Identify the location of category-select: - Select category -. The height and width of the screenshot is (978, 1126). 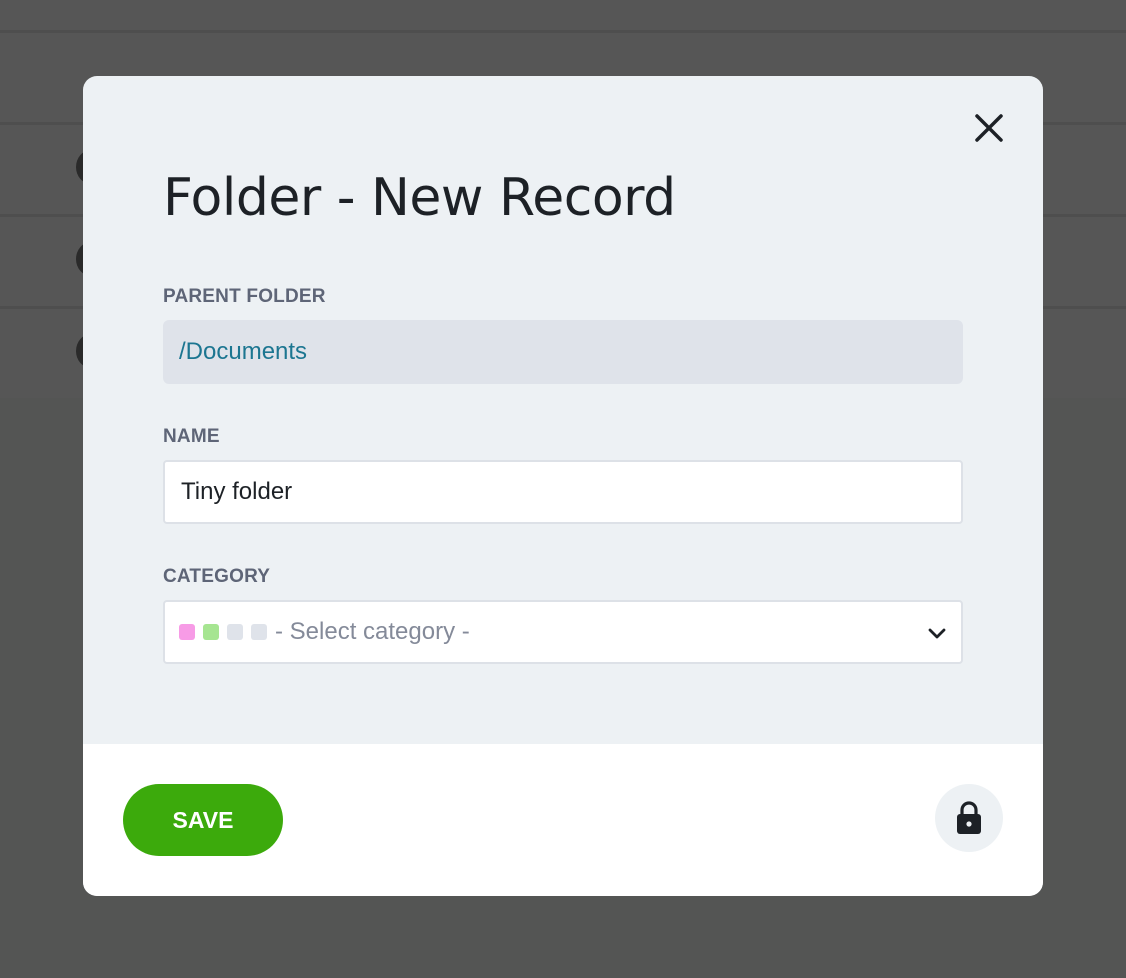
(563, 632).